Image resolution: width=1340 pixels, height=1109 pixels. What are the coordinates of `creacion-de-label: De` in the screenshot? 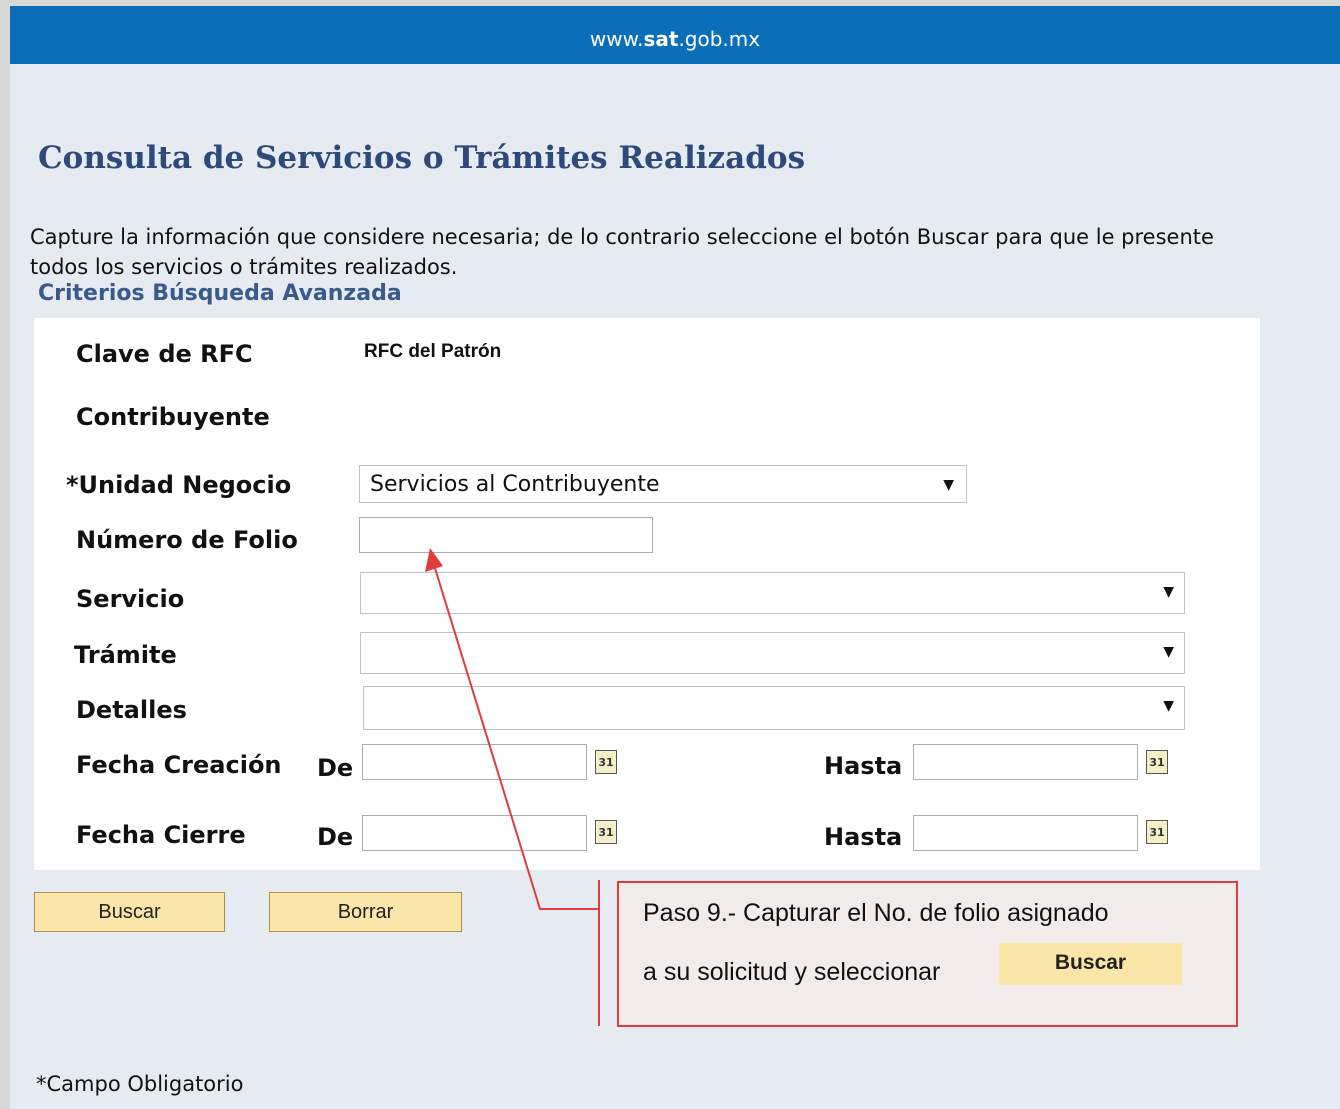 It's located at (335, 768).